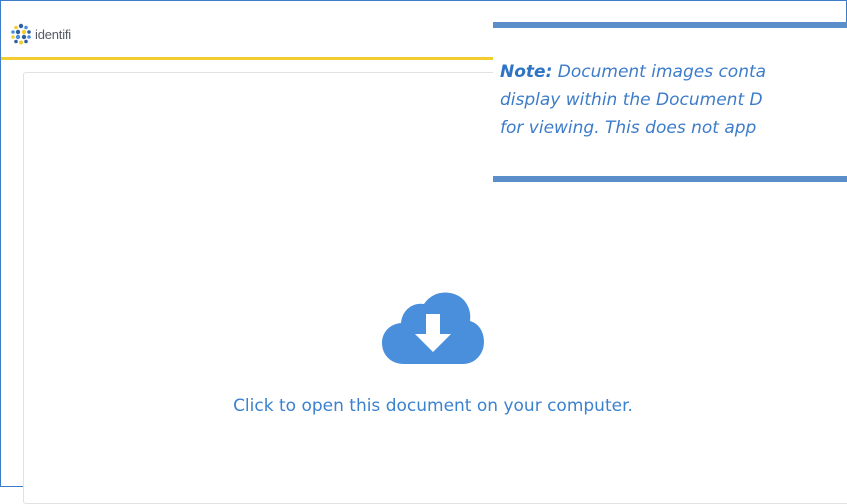  What do you see at coordinates (526, 72) in the screenshot?
I see `note-label: Note:` at bounding box center [526, 72].